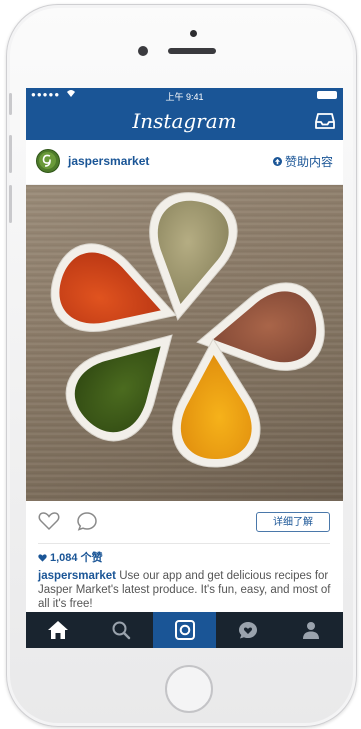 Image resolution: width=361 pixels, height=729 pixels. I want to click on tab-search, so click(120, 630).